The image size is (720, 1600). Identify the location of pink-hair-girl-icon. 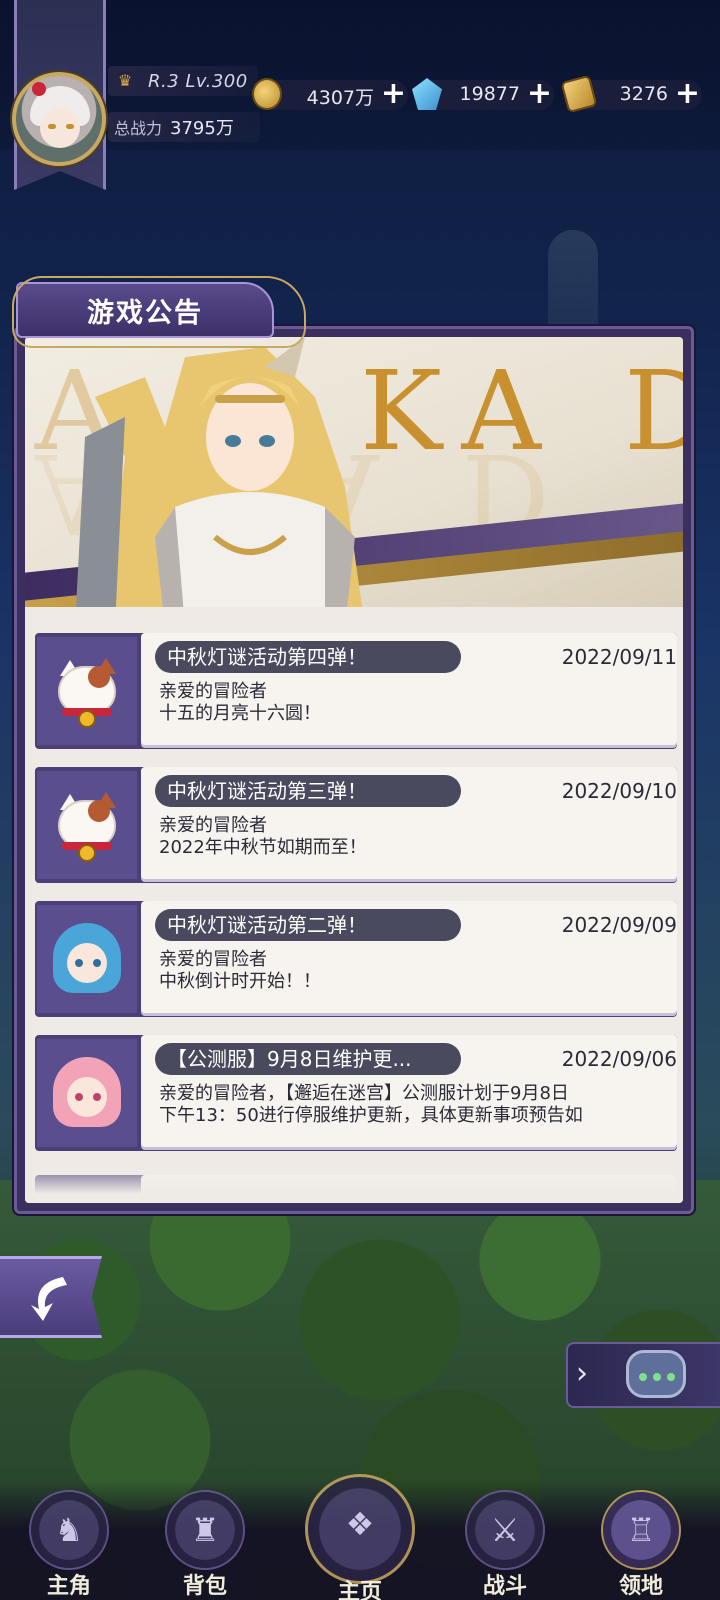
(87, 1093).